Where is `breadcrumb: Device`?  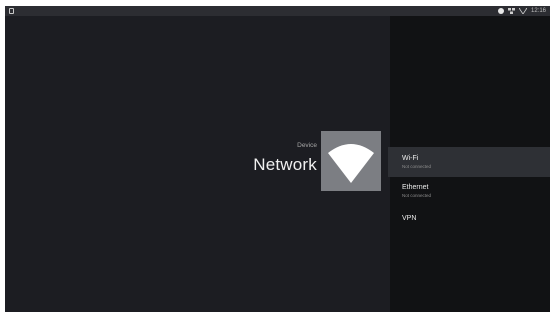 breadcrumb: Device is located at coordinates (307, 145).